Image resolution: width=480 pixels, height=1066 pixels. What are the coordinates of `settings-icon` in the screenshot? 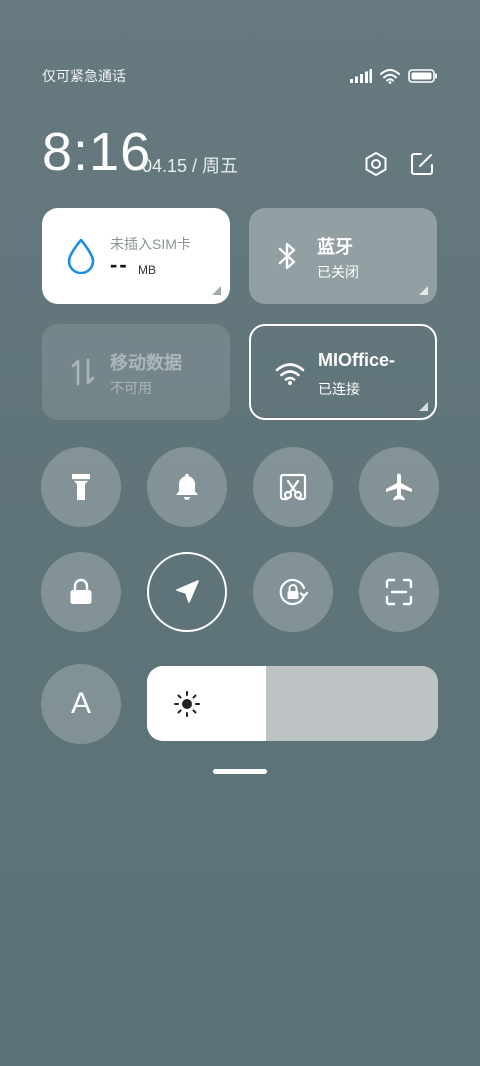 It's located at (376, 164).